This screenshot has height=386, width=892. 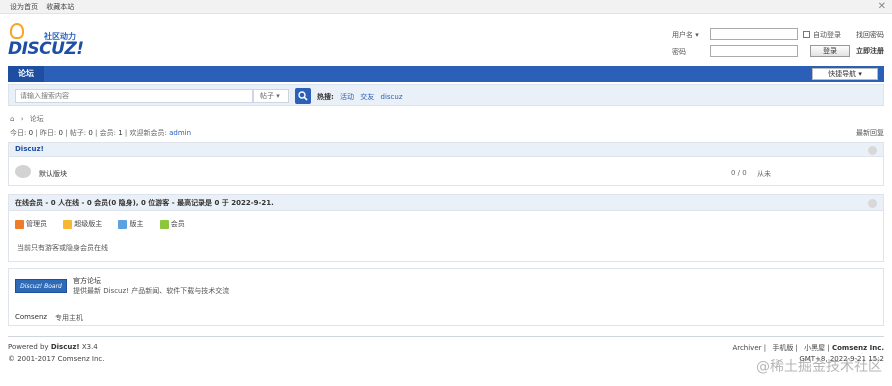 What do you see at coordinates (24, 7) in the screenshot?
I see `set-home-link: 设为首页` at bounding box center [24, 7].